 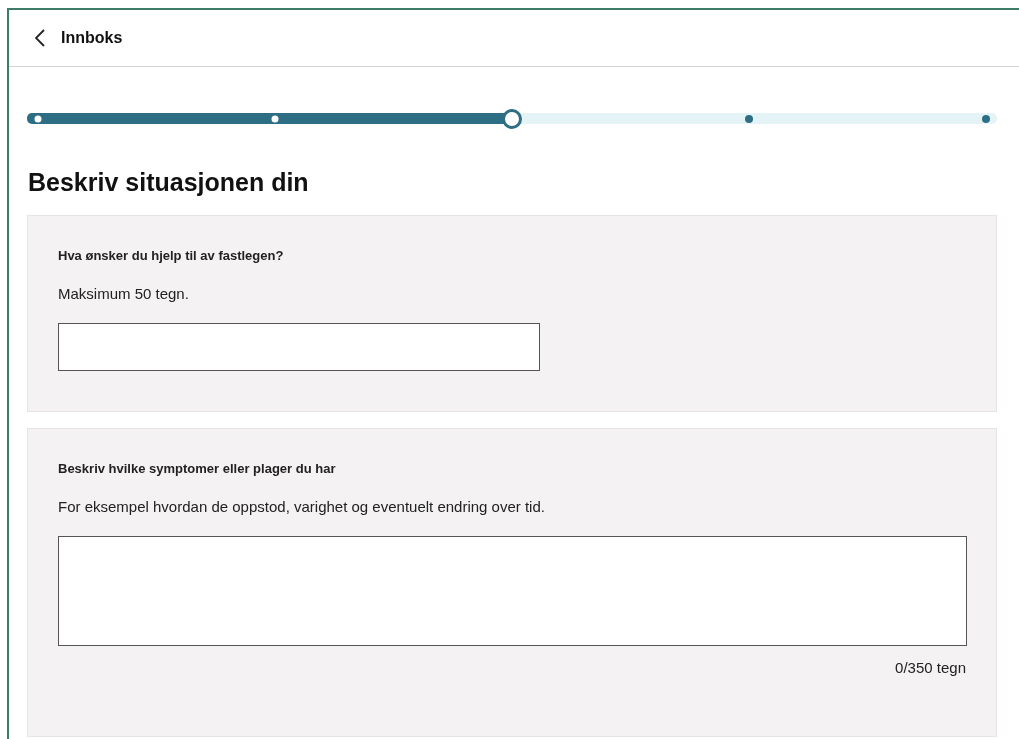 I want to click on back-link: Innboks, so click(x=79, y=38).